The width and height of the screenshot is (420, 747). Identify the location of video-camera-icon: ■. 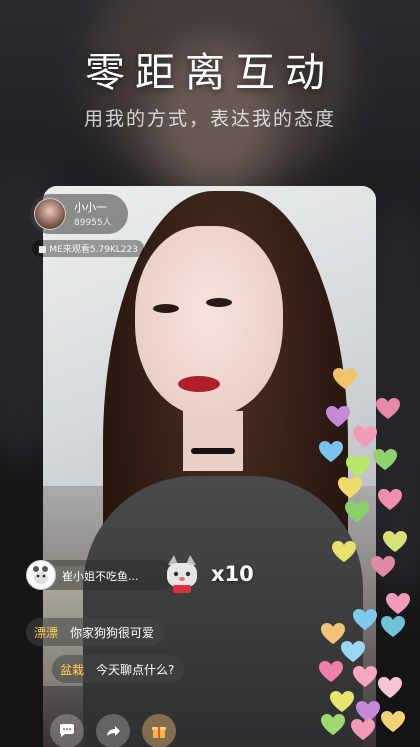
(42, 250).